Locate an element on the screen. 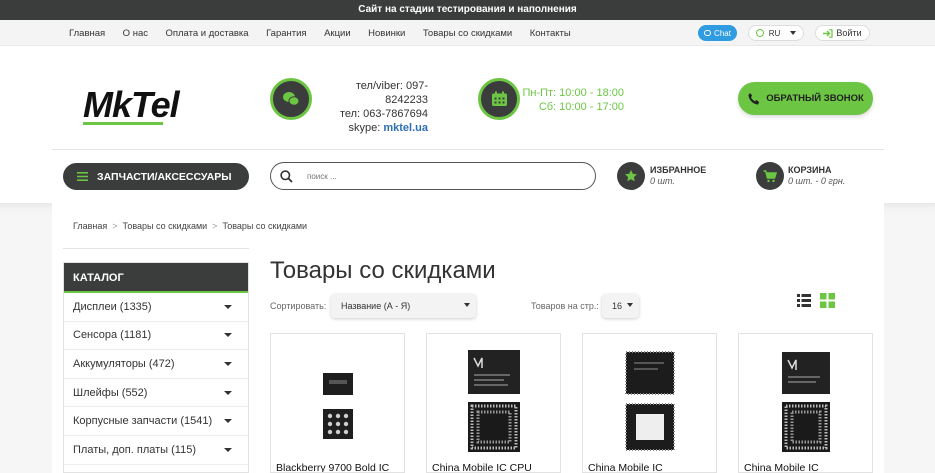 The height and width of the screenshot is (473, 935). product-card: China Mobile IC CPU is located at coordinates (493, 403).